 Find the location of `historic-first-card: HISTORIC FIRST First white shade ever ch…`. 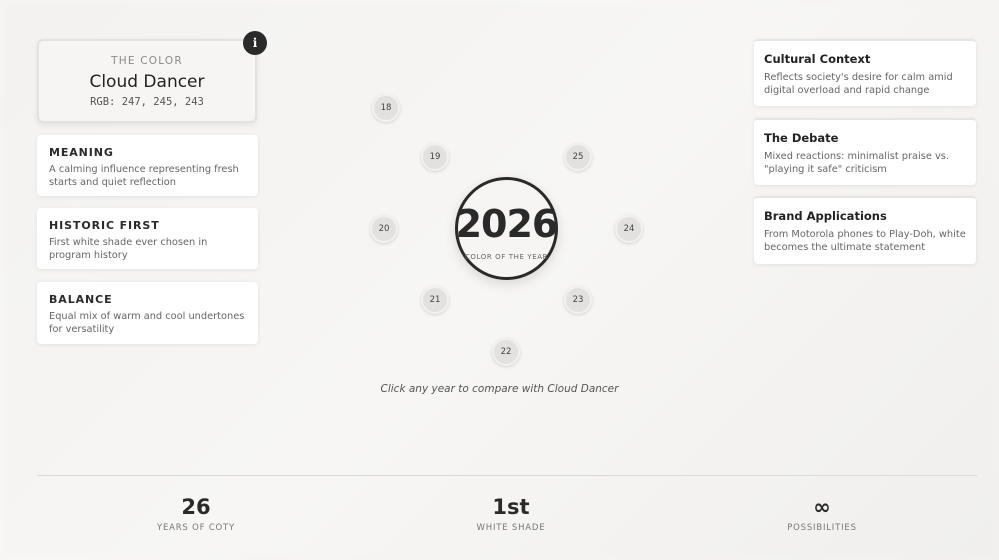

historic-first-card: HISTORIC FIRST First white shade ever ch… is located at coordinates (147, 238).